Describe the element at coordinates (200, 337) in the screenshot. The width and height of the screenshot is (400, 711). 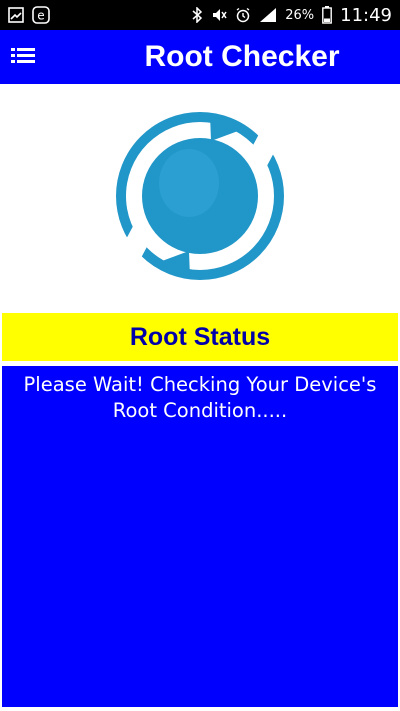
I see `root-status-header: Root Status` at that location.